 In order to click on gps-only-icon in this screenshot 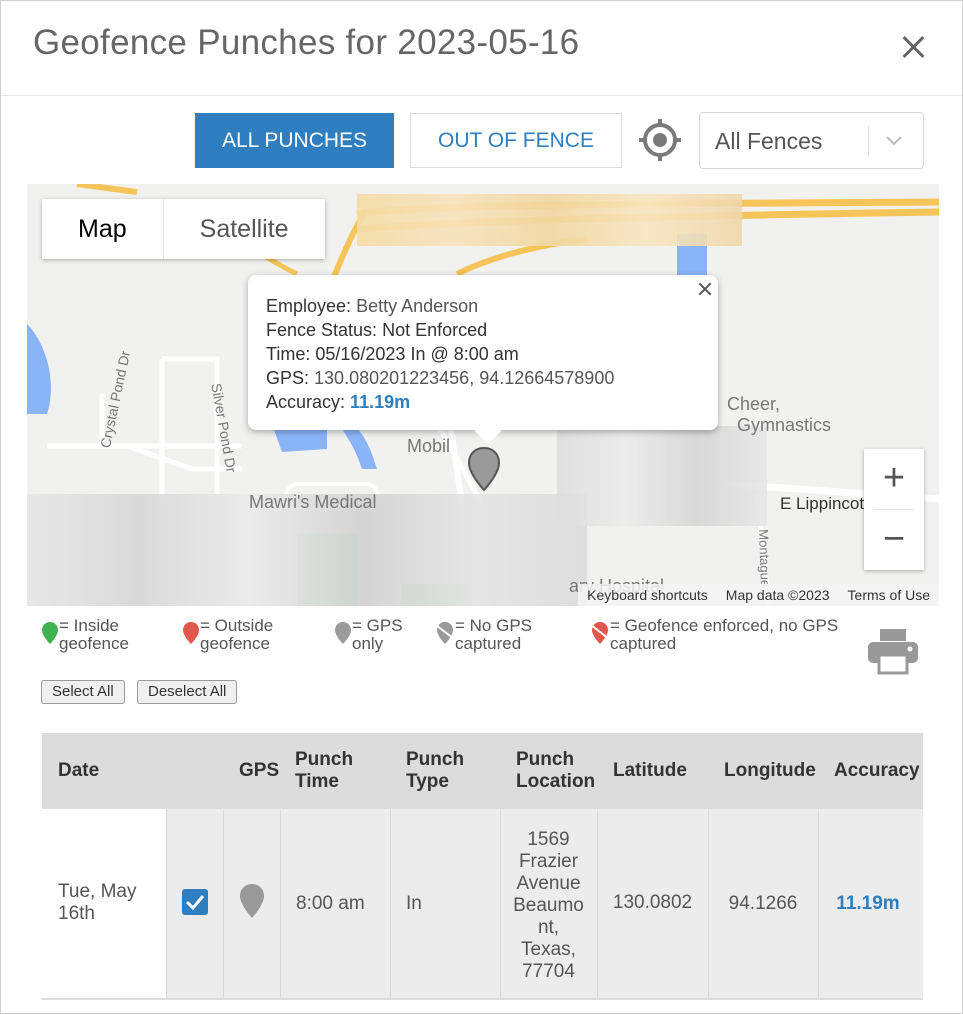, I will do `click(343, 633)`.